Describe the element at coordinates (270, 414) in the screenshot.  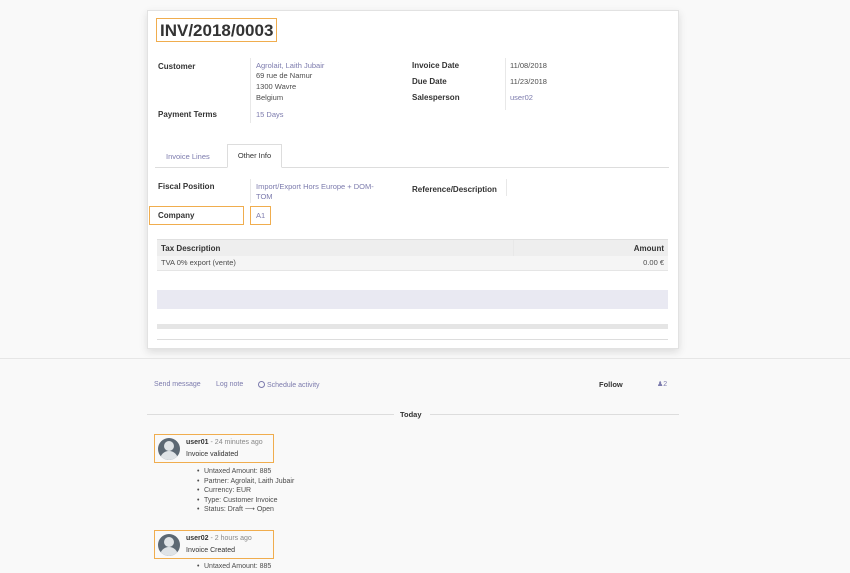
I see `date-separator-line-left` at that location.